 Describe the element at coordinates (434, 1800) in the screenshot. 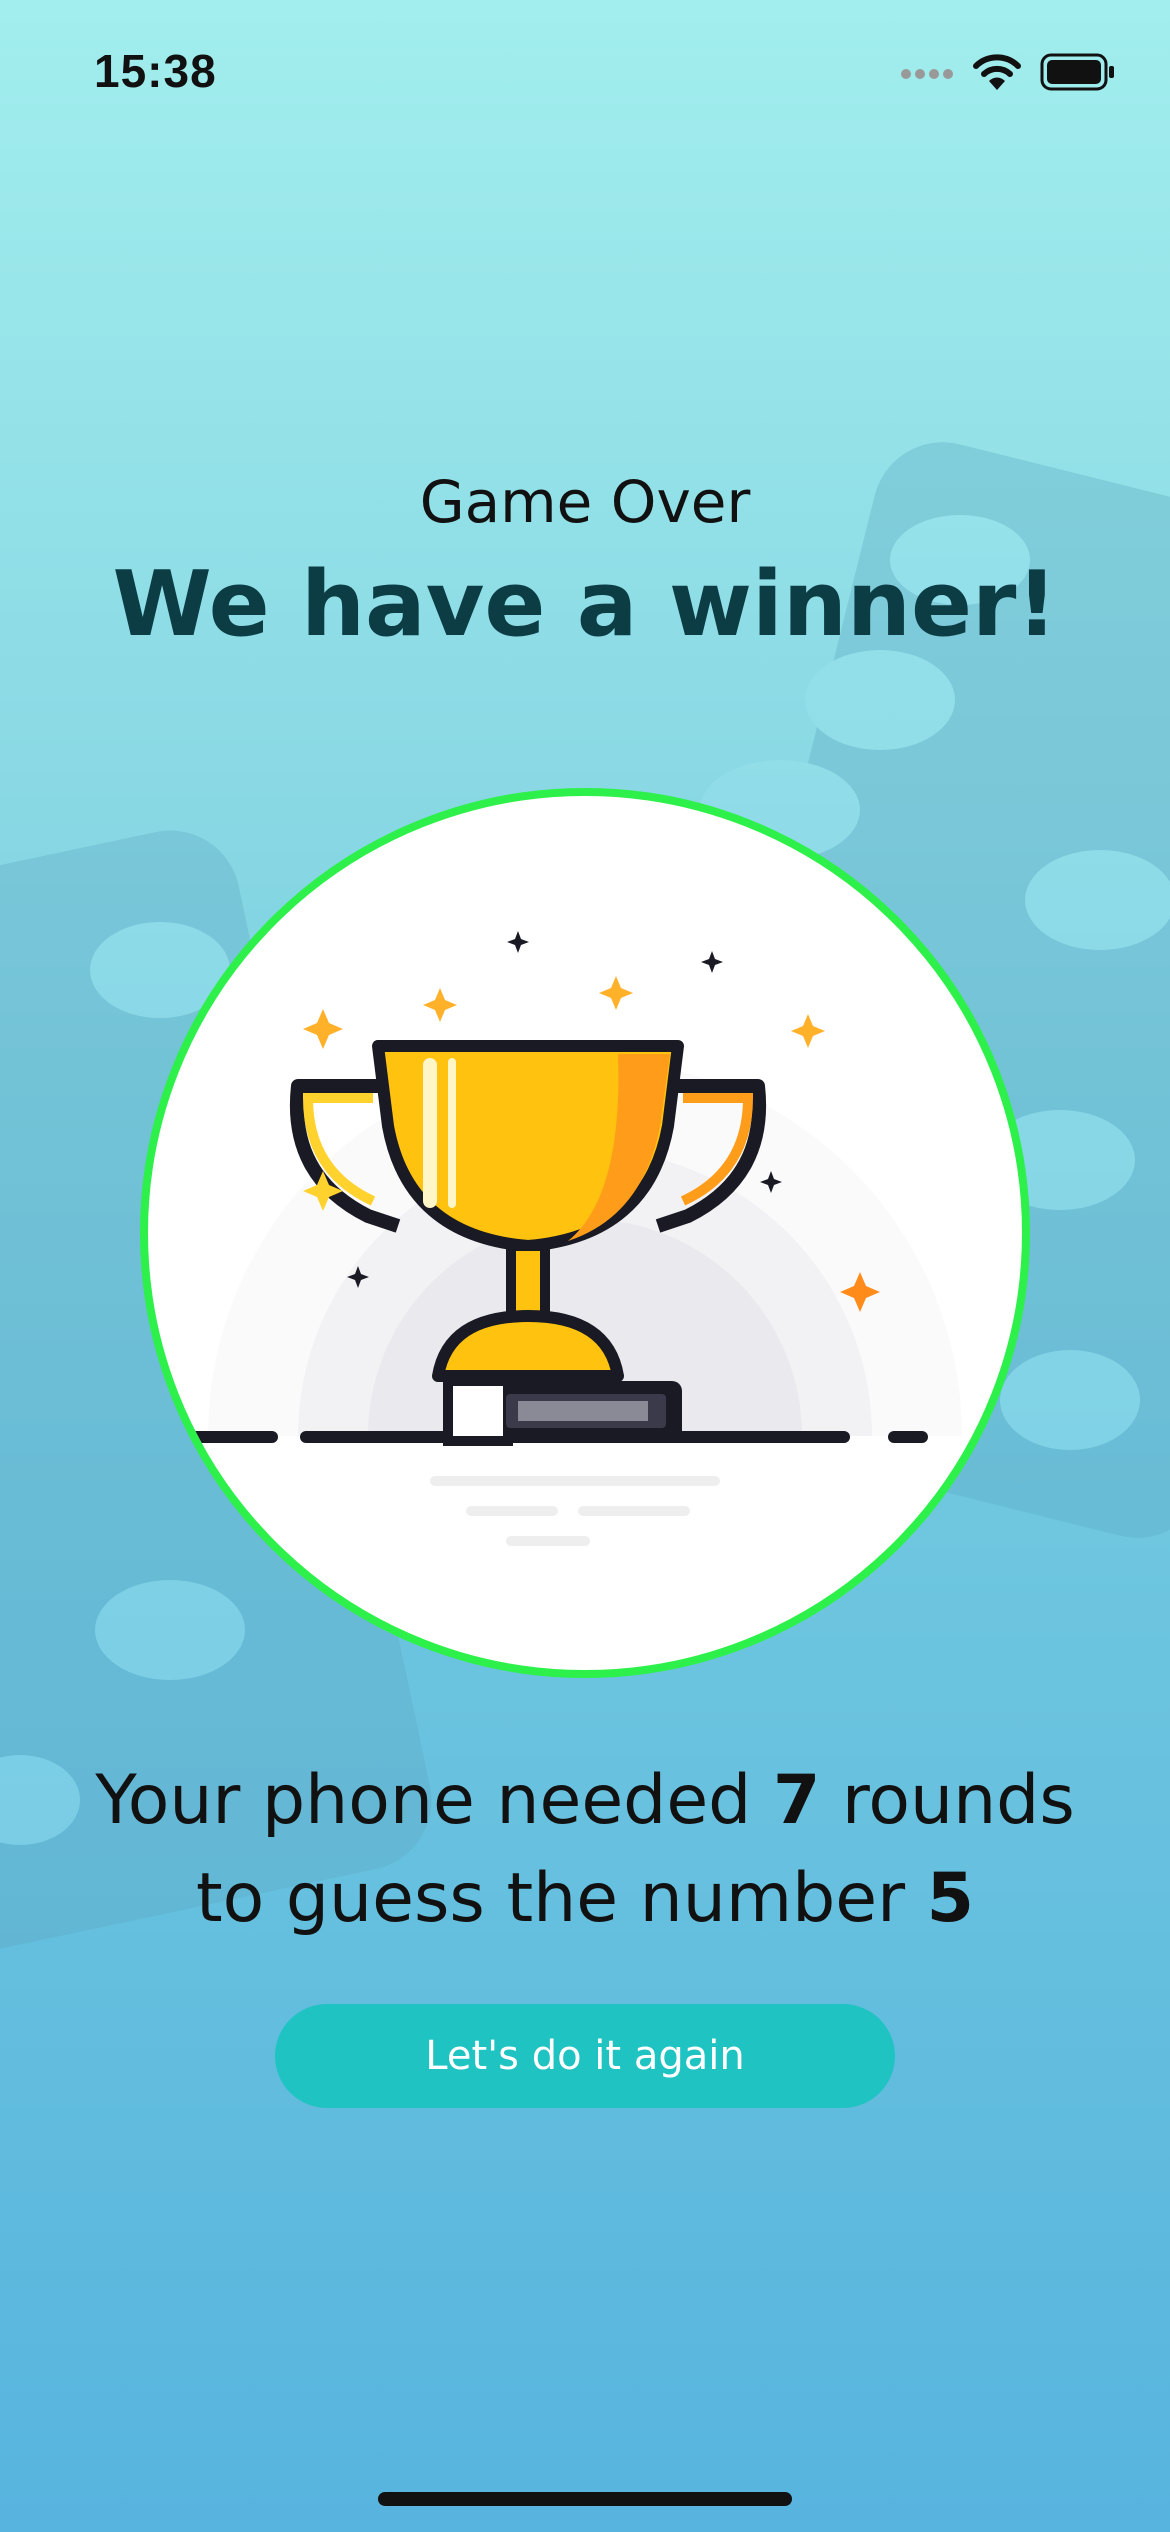

I see `result-text-prefix: Your phone needed` at that location.